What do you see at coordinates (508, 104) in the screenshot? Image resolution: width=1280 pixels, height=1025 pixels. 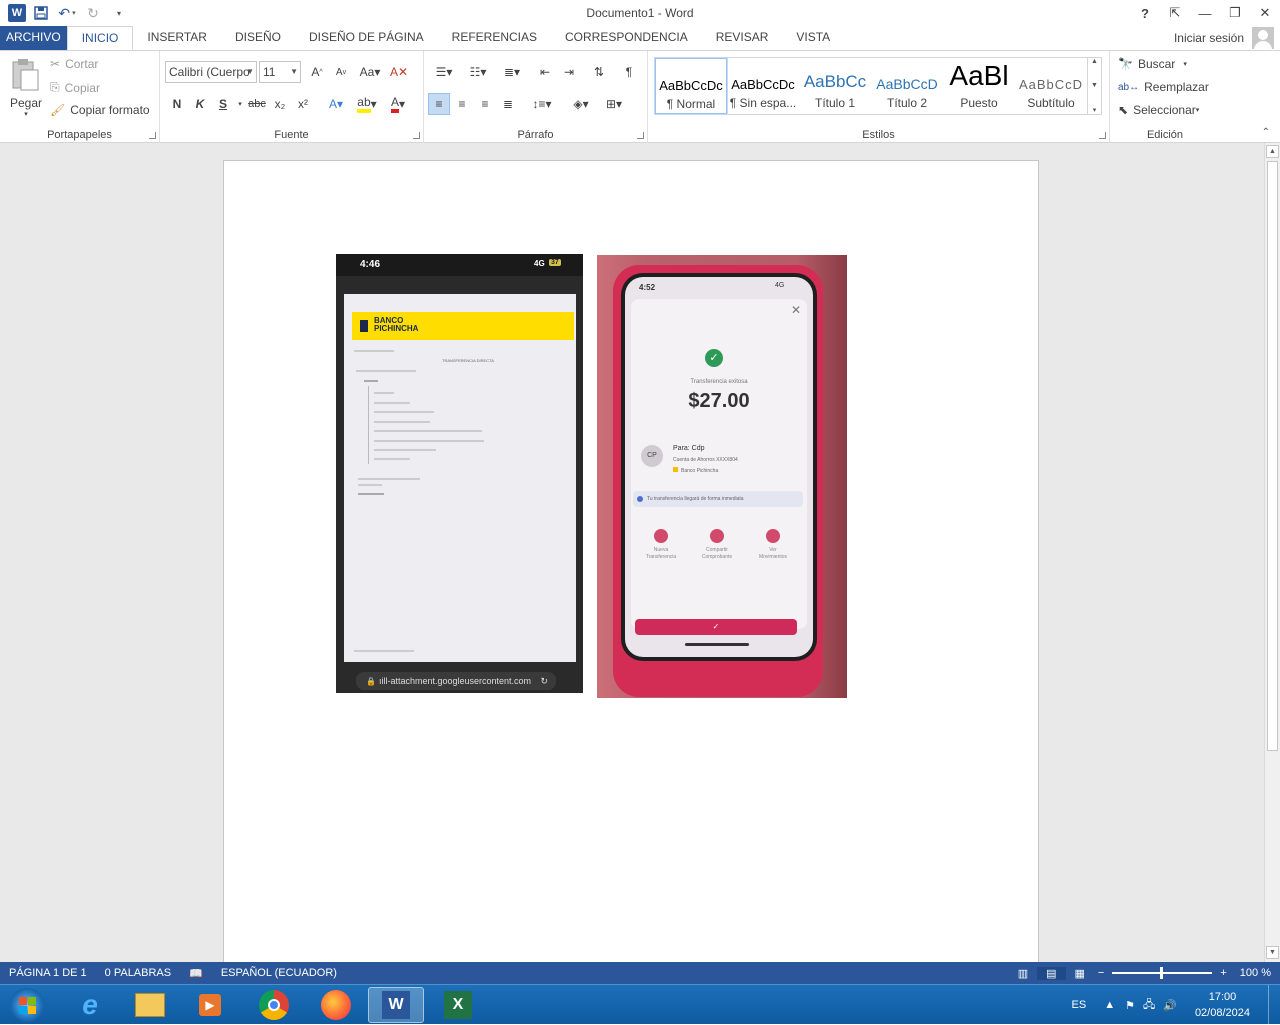 I see `justify-icon: ≣` at bounding box center [508, 104].